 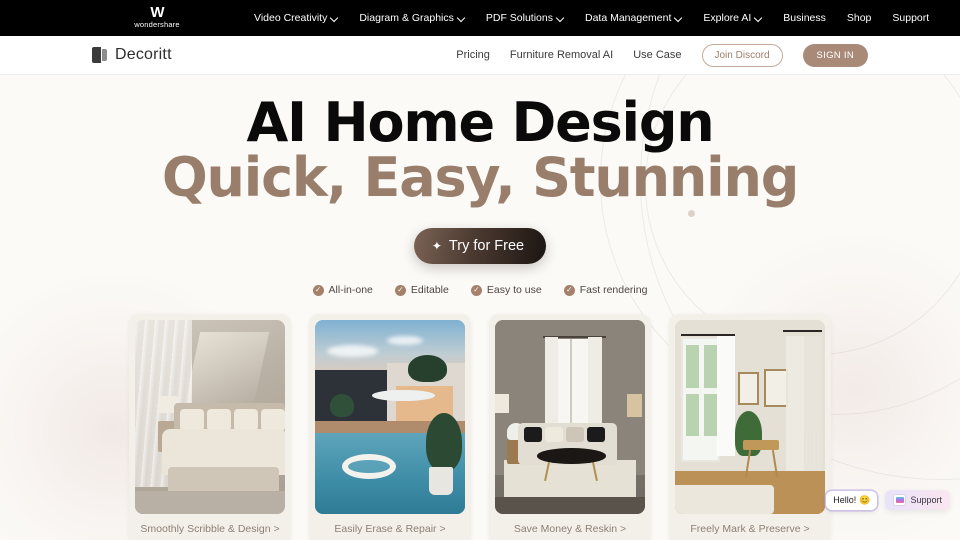 I want to click on ws-nav-item-support: Support, so click(x=910, y=18).